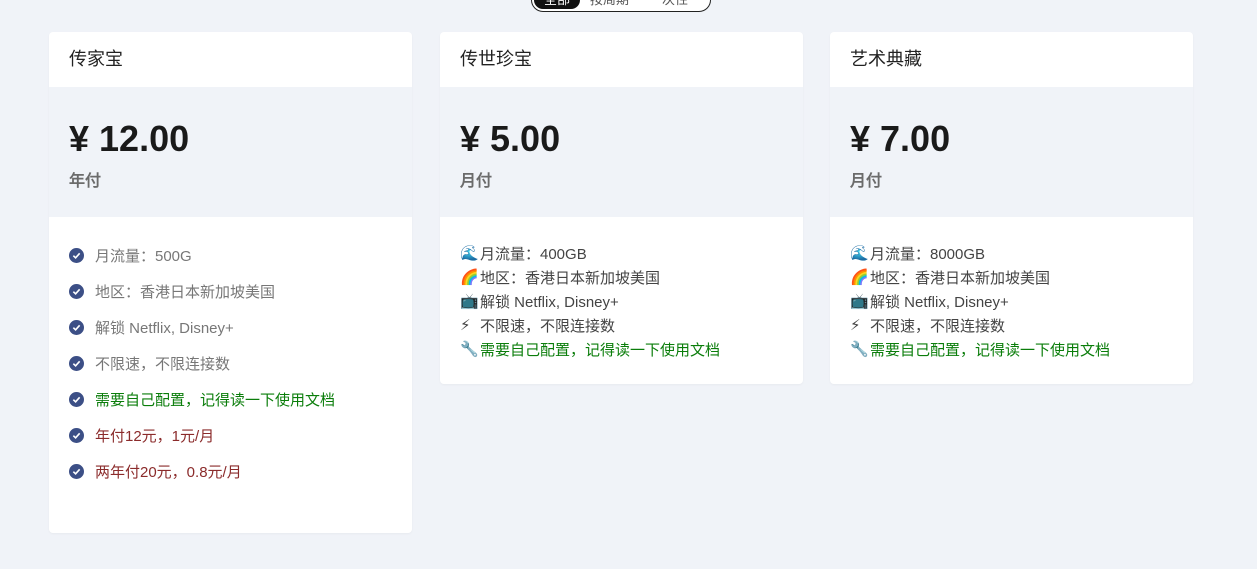 This screenshot has height=569, width=1257. What do you see at coordinates (533, 254) in the screenshot?
I see `feature-text: 月流量：400GB` at bounding box center [533, 254].